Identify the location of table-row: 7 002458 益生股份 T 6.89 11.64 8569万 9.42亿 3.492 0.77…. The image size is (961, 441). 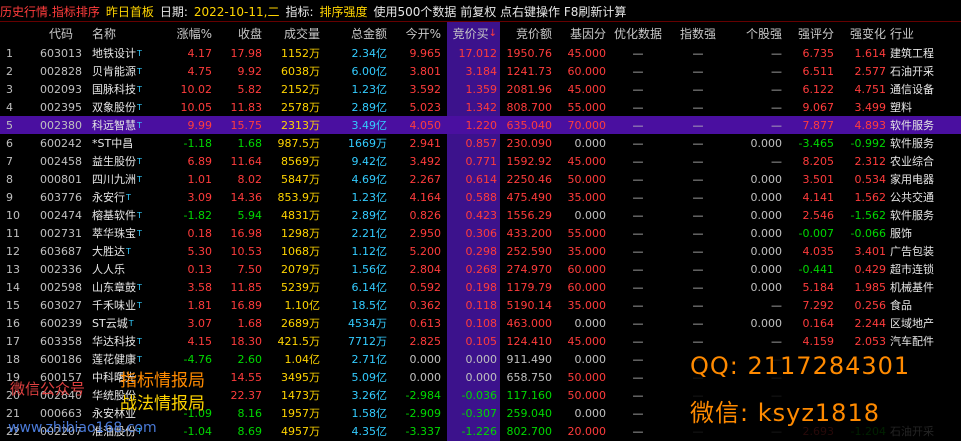
(480, 161).